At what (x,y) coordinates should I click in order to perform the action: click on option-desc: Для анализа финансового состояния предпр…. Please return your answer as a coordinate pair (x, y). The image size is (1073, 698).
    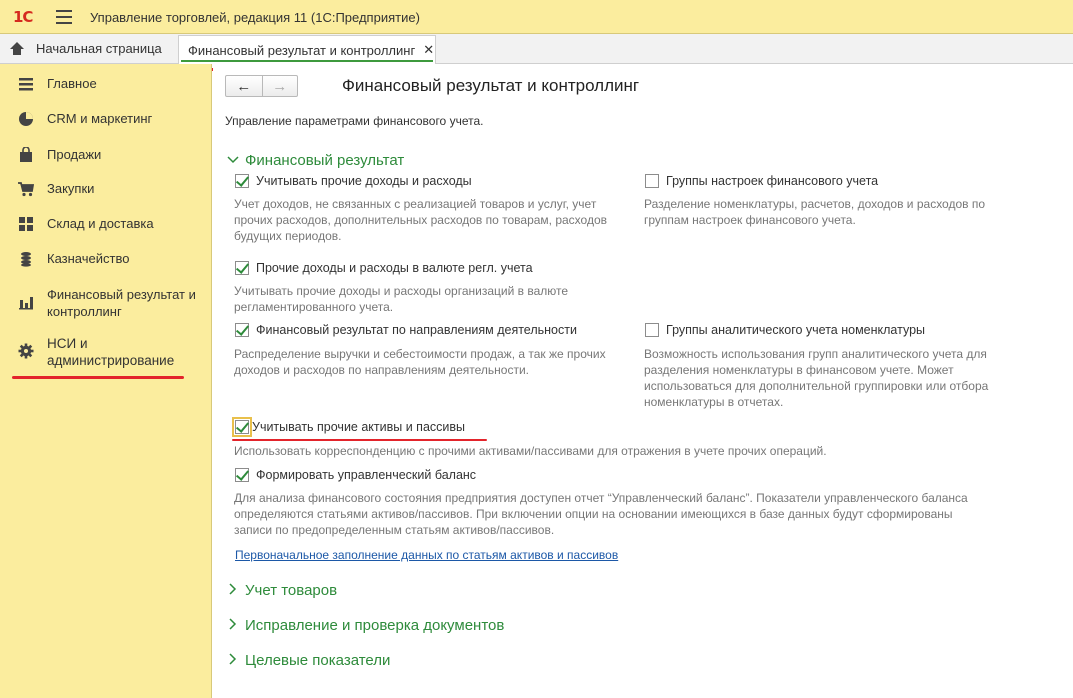
    Looking at the image, I should click on (601, 514).